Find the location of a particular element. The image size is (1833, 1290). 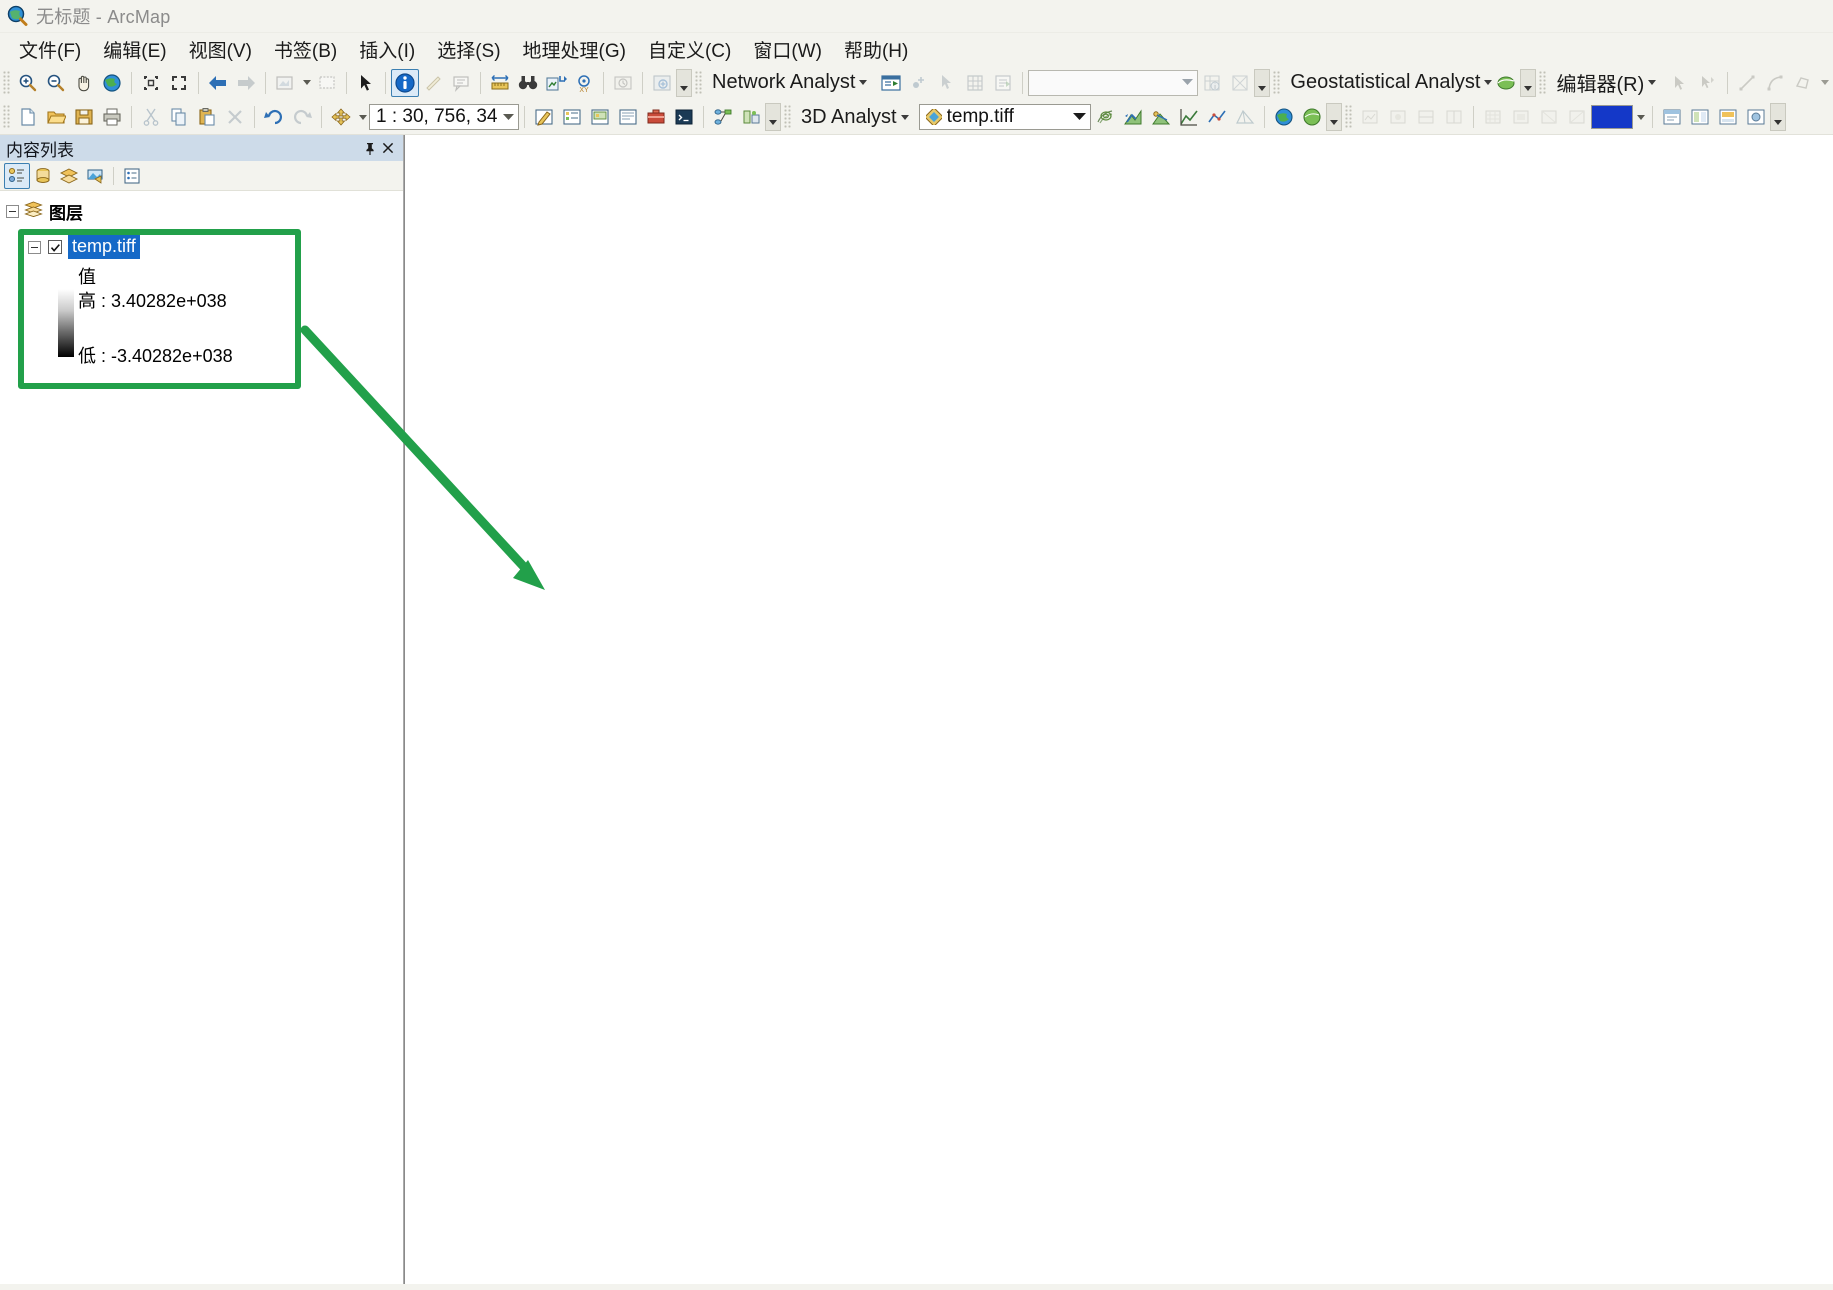

menu-view: 视图(V) is located at coordinates (220, 49).